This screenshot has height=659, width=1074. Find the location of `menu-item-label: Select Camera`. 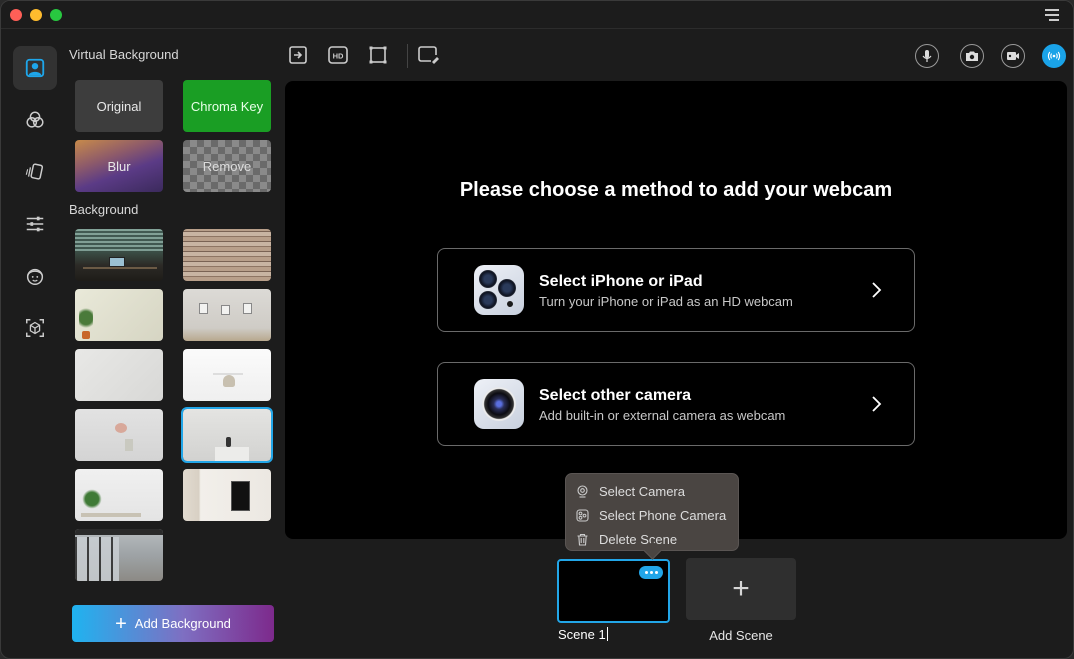

menu-item-label: Select Camera is located at coordinates (642, 491).